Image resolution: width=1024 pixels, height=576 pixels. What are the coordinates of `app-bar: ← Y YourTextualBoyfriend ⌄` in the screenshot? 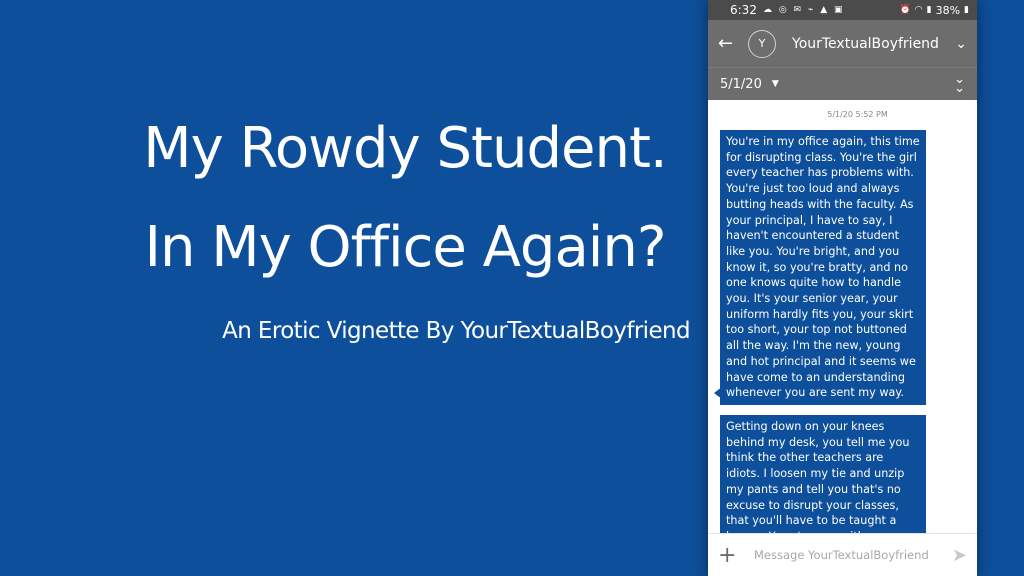 It's located at (842, 43).